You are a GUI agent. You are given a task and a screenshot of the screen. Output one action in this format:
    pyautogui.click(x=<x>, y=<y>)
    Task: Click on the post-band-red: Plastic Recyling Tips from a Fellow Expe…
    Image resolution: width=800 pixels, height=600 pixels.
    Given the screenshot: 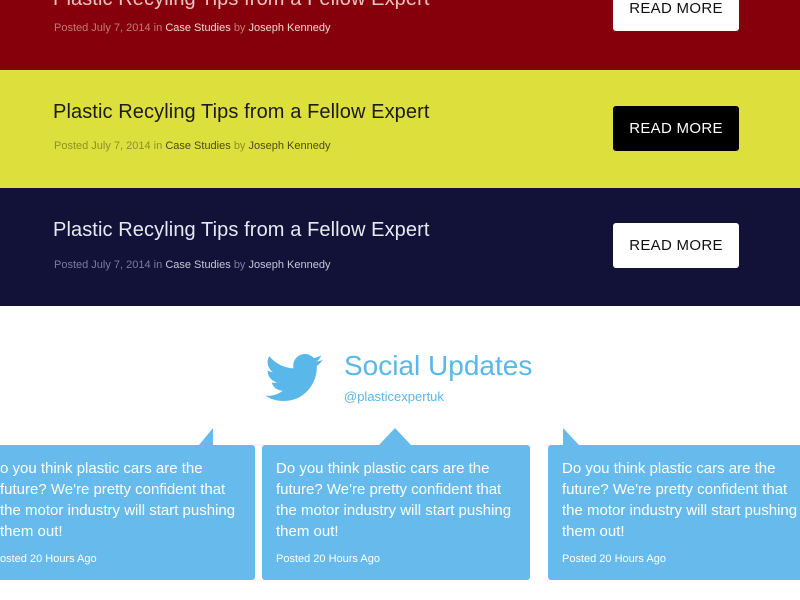 What is the action you would take?
    pyautogui.click(x=400, y=35)
    